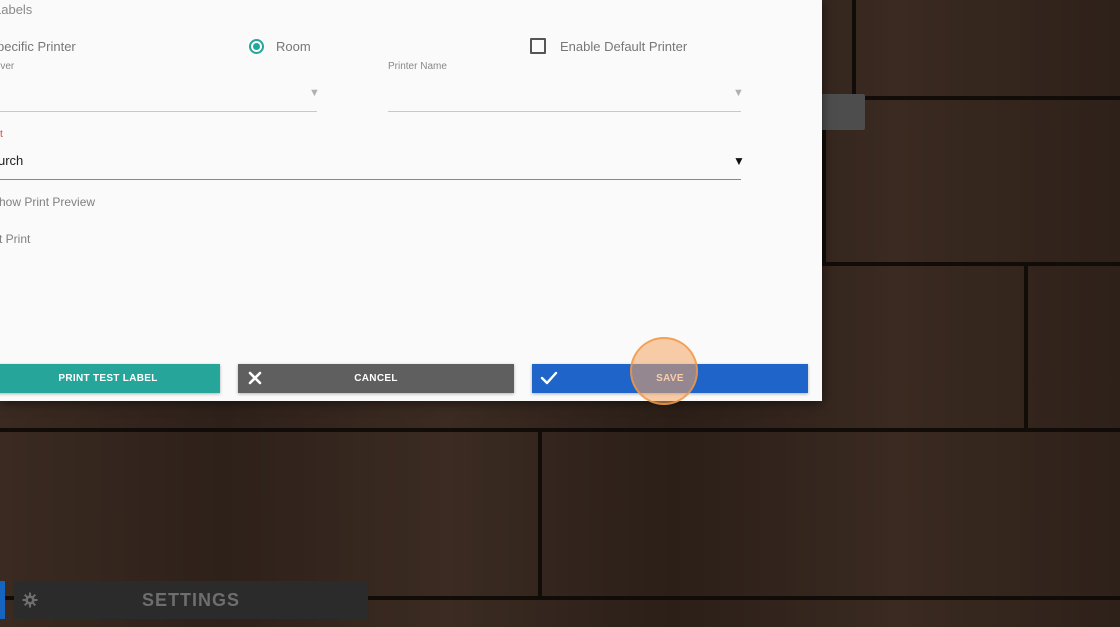  I want to click on radio-room: Room, so click(280, 46).